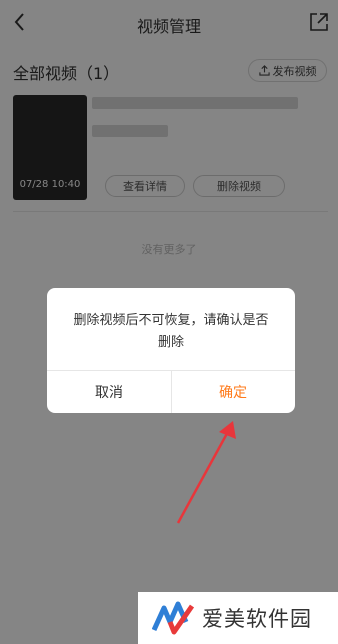 This screenshot has height=644, width=338. What do you see at coordinates (173, 618) in the screenshot?
I see `watermark-logo` at bounding box center [173, 618].